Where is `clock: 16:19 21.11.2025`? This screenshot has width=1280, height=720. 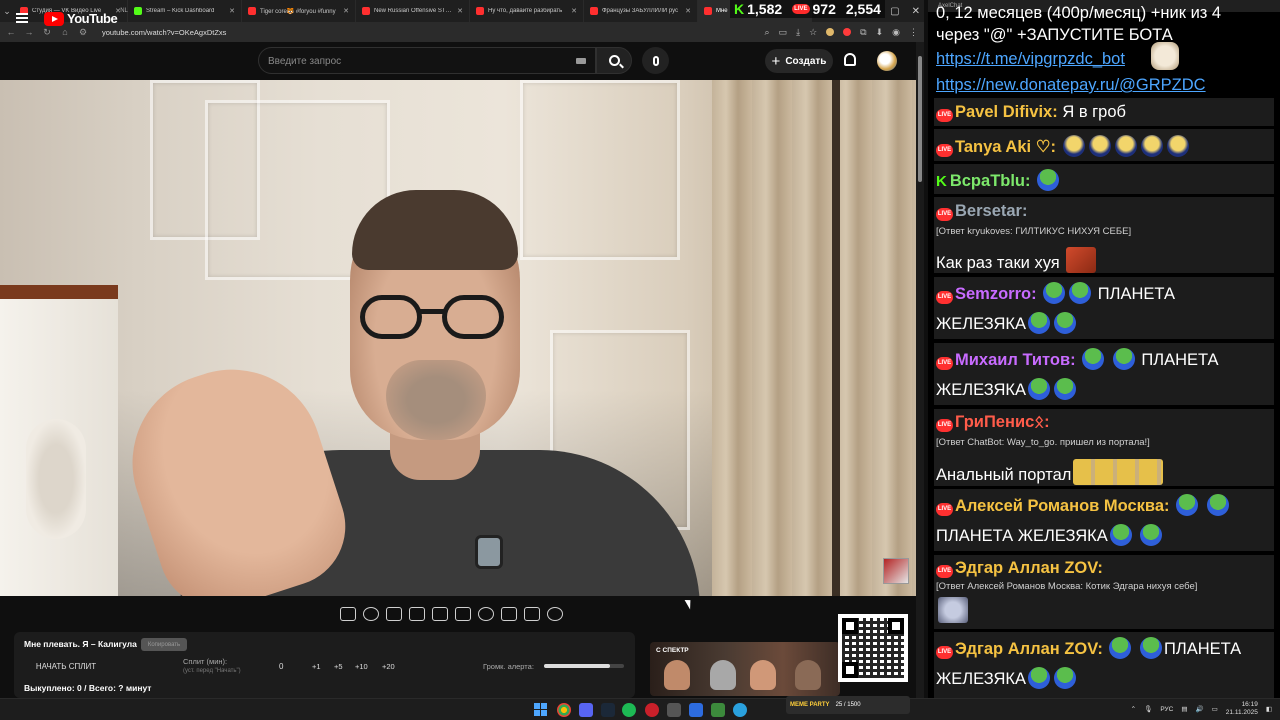
clock: 16:19 21.11.2025 is located at coordinates (1242, 709).